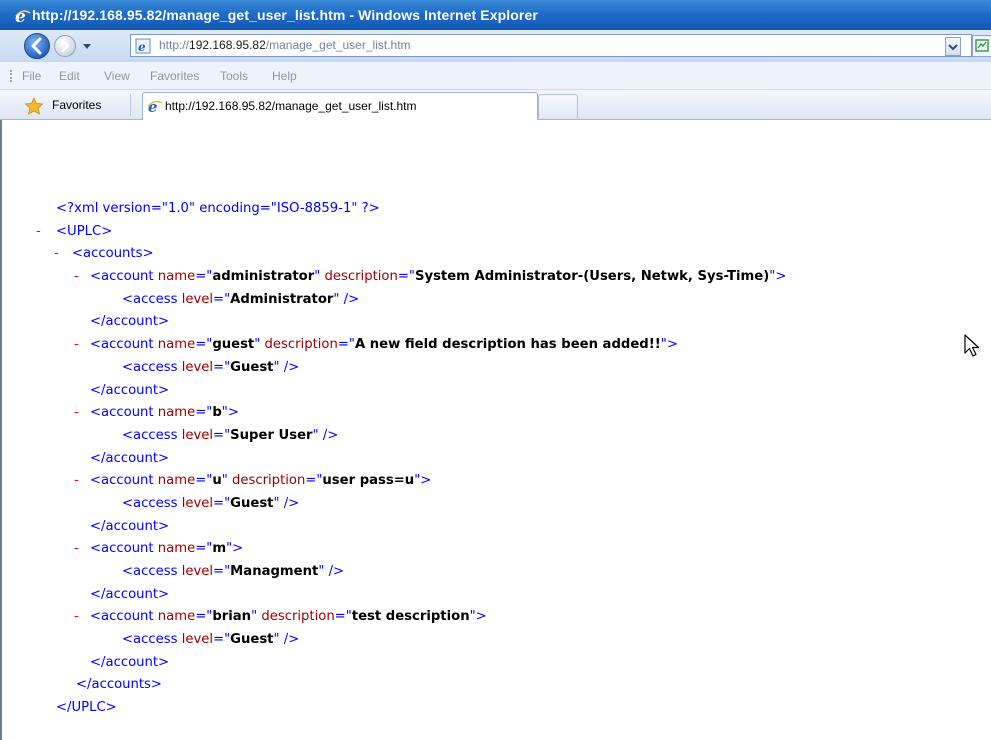 The height and width of the screenshot is (740, 991). What do you see at coordinates (153, 106) in the screenshot?
I see `svg-text: e` at bounding box center [153, 106].